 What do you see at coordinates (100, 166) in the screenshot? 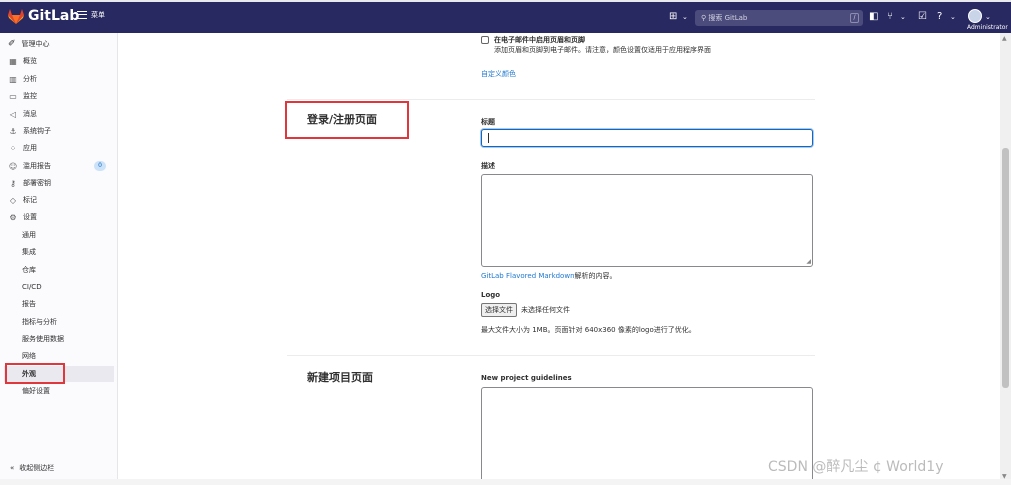
I see `count-badge: 0` at bounding box center [100, 166].